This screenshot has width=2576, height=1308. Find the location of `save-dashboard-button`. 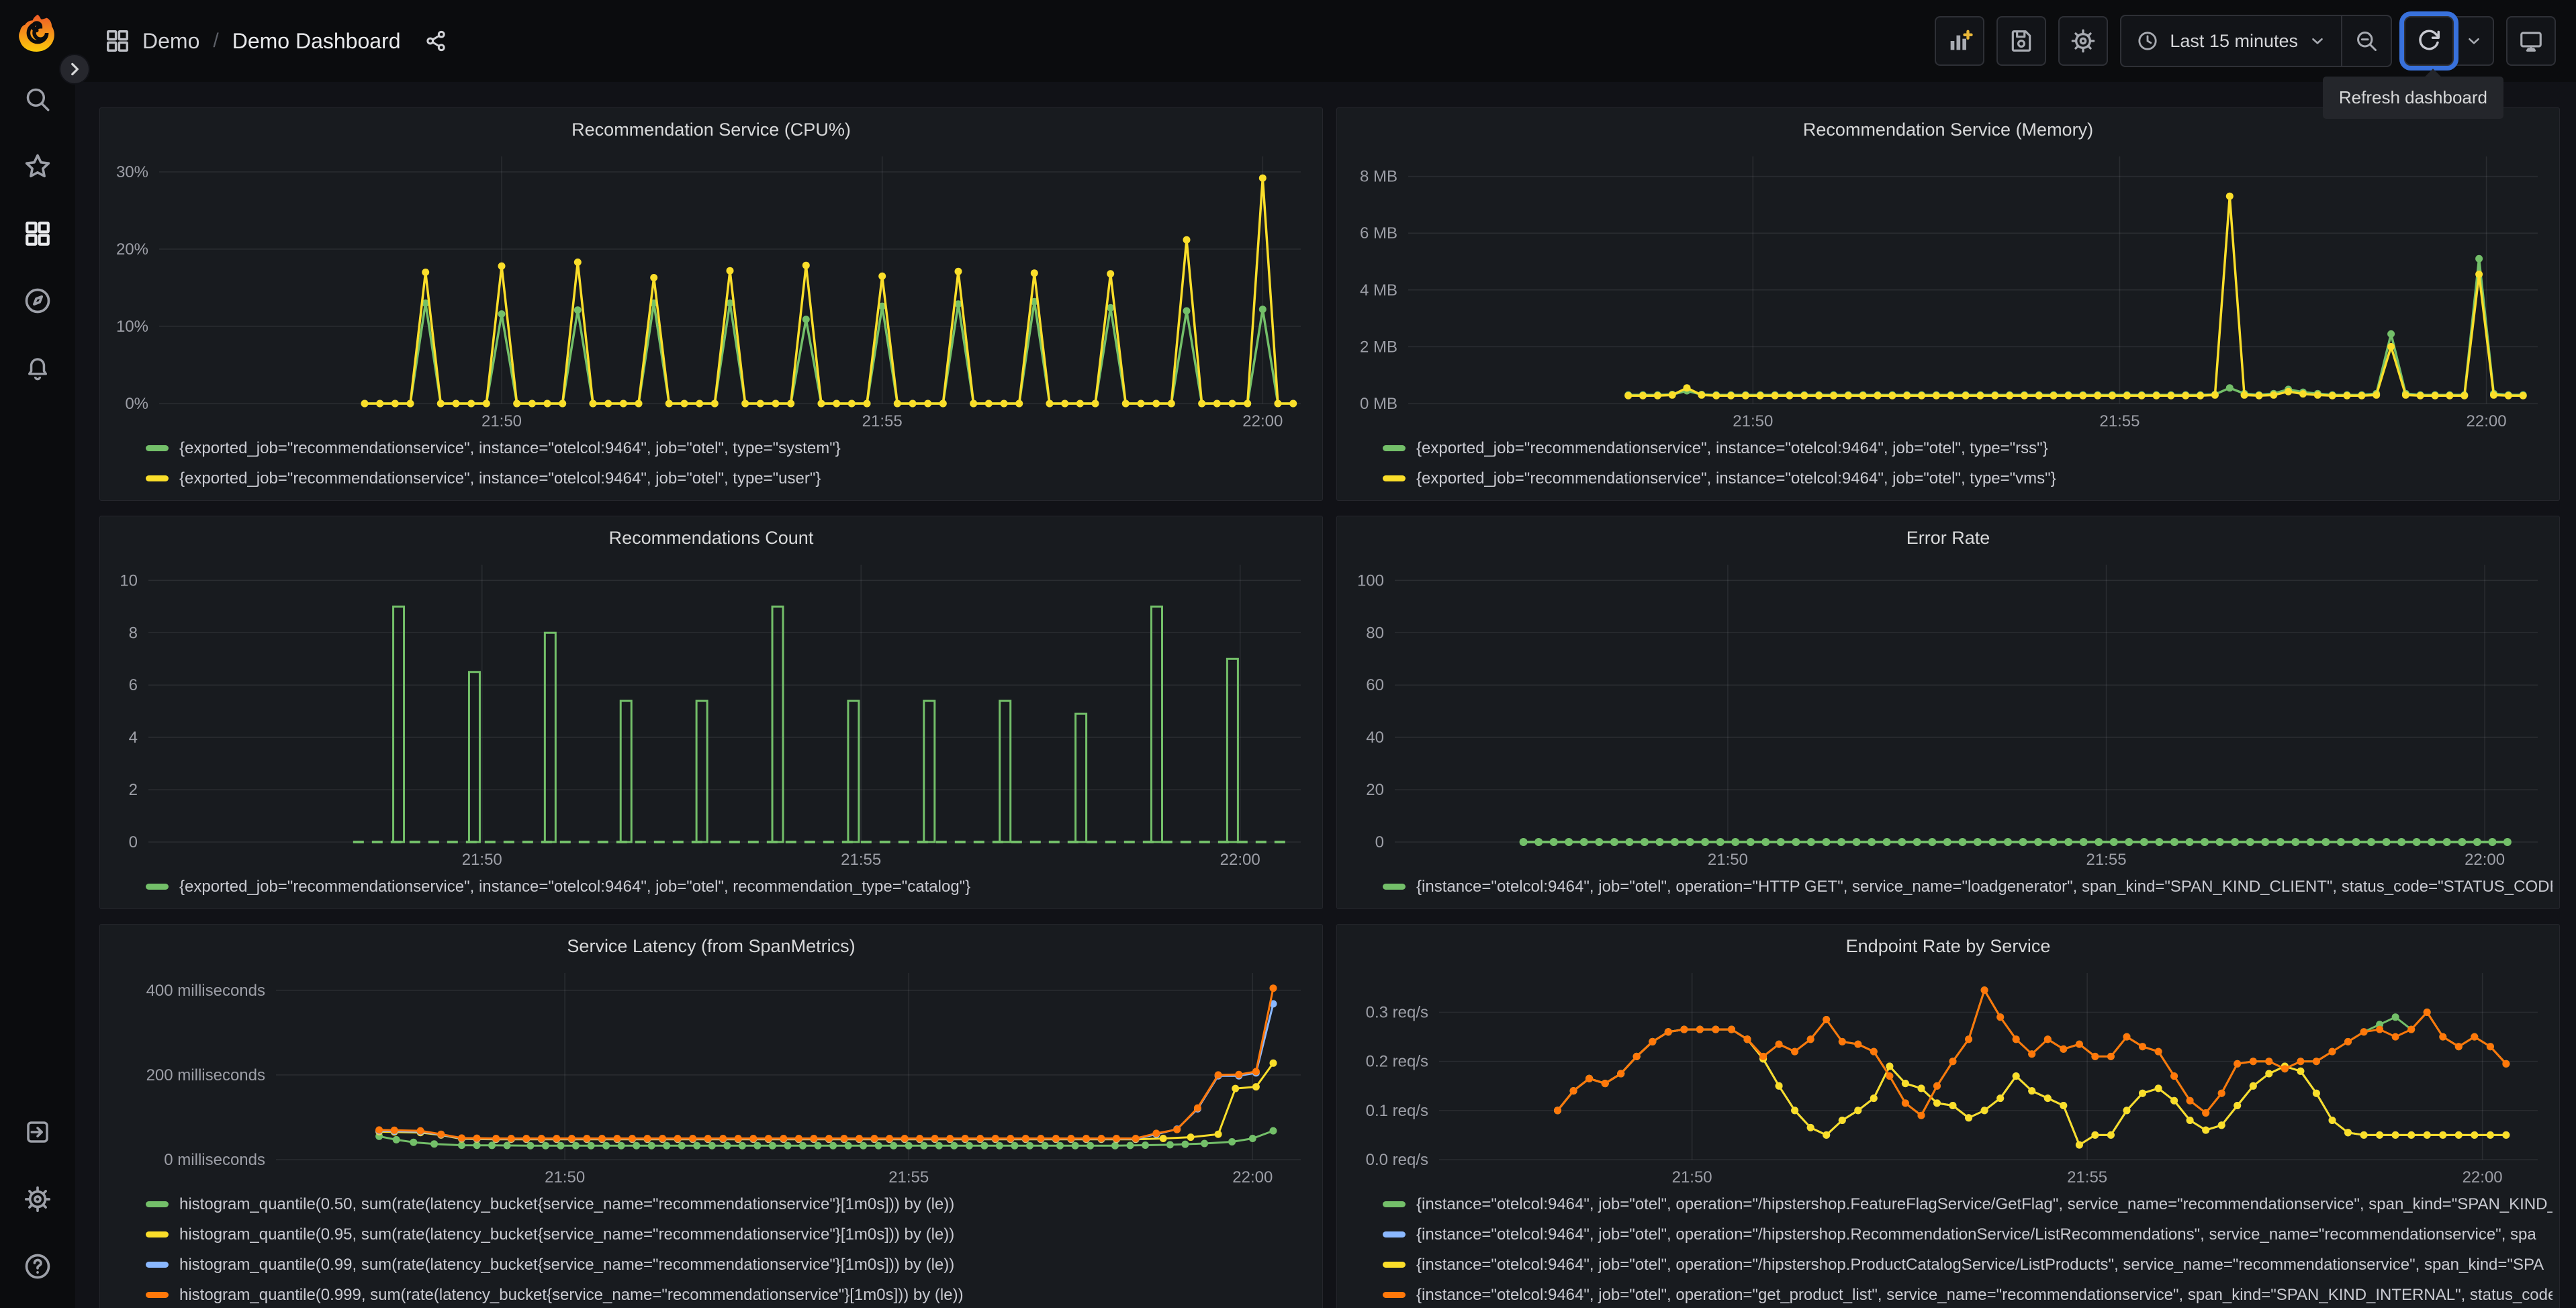

save-dashboard-button is located at coordinates (2021, 41).